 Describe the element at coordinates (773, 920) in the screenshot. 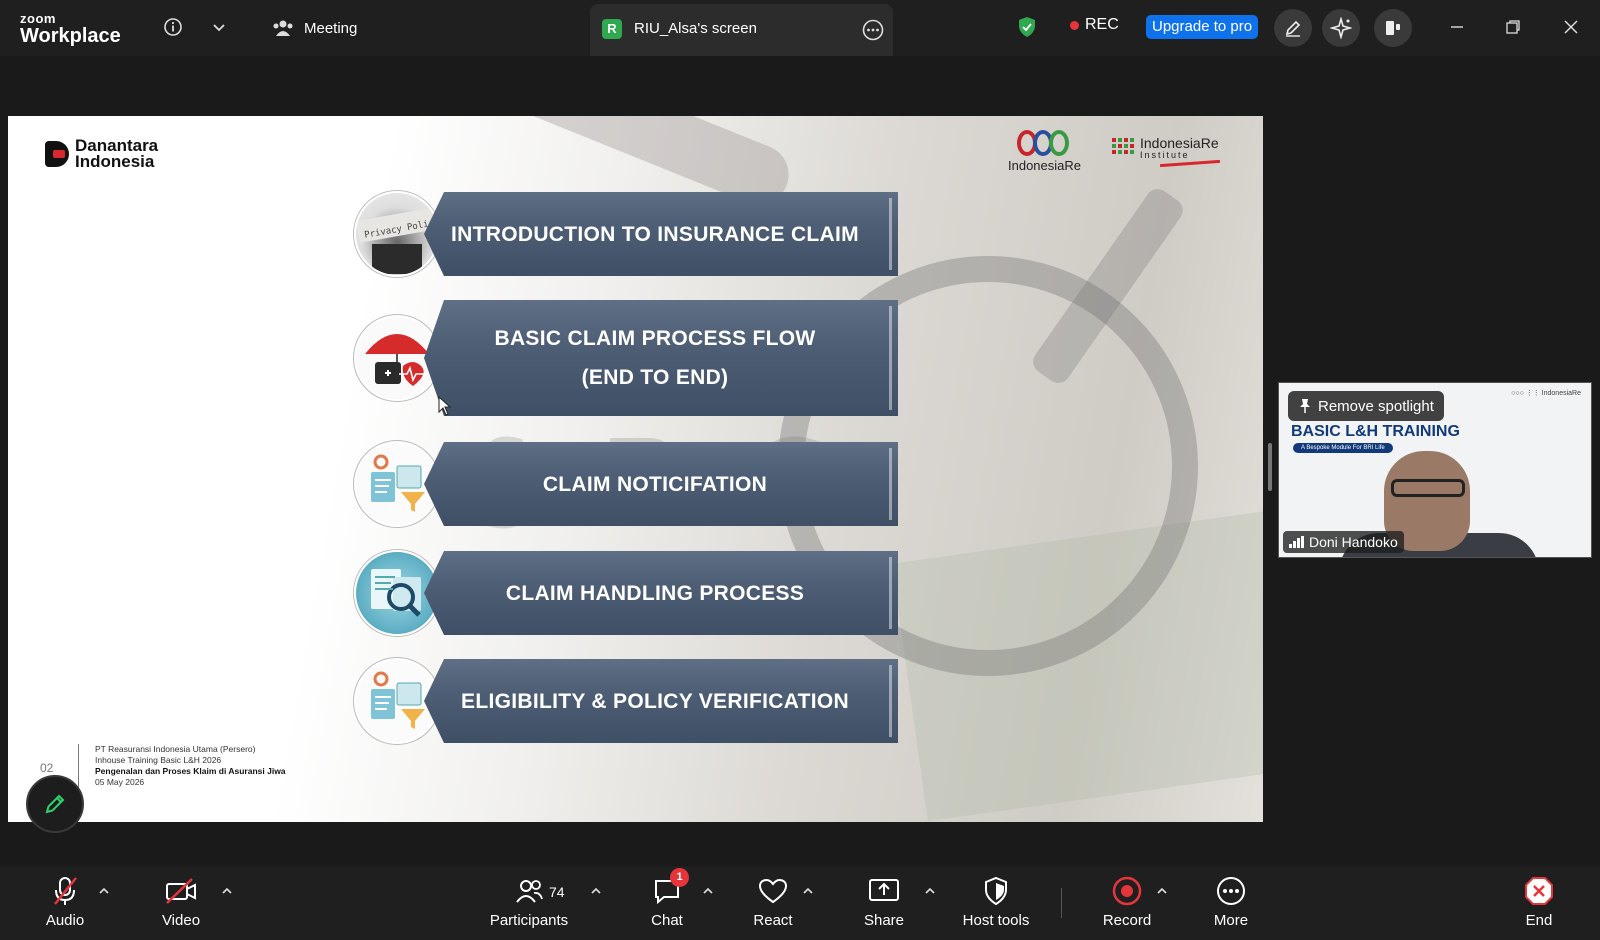

I see `react-label: React` at that location.